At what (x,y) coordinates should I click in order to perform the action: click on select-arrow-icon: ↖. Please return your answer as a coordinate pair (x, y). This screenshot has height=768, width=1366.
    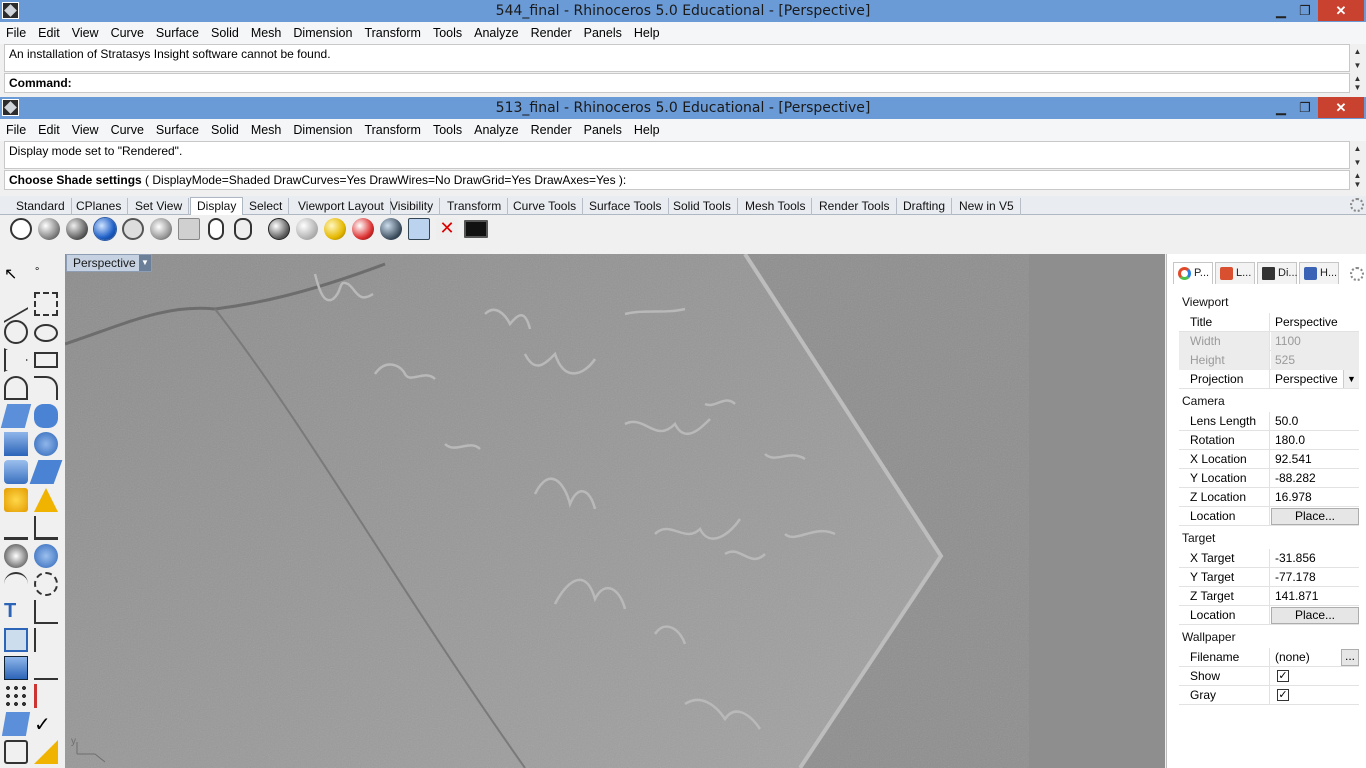
    Looking at the image, I should click on (16, 276).